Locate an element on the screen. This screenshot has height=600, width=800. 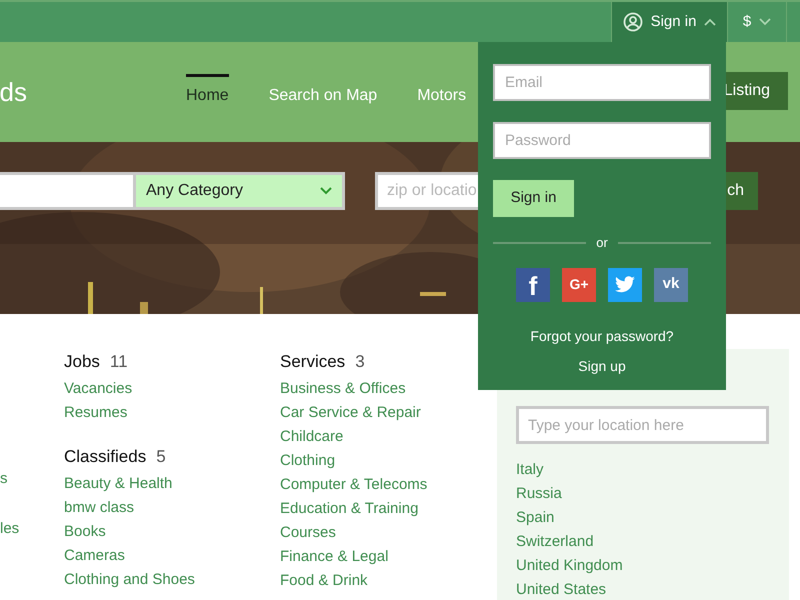
nav-link: Home is located at coordinates (207, 92).